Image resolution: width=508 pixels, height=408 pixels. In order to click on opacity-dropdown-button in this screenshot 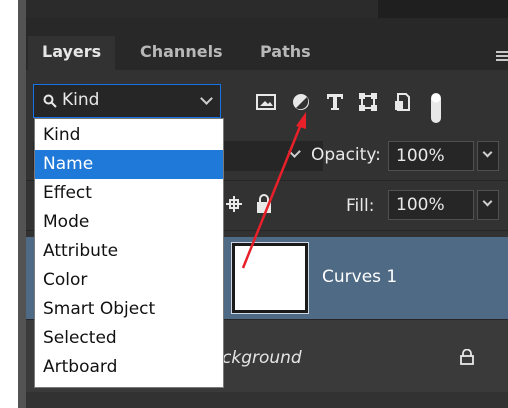, I will do `click(488, 156)`.